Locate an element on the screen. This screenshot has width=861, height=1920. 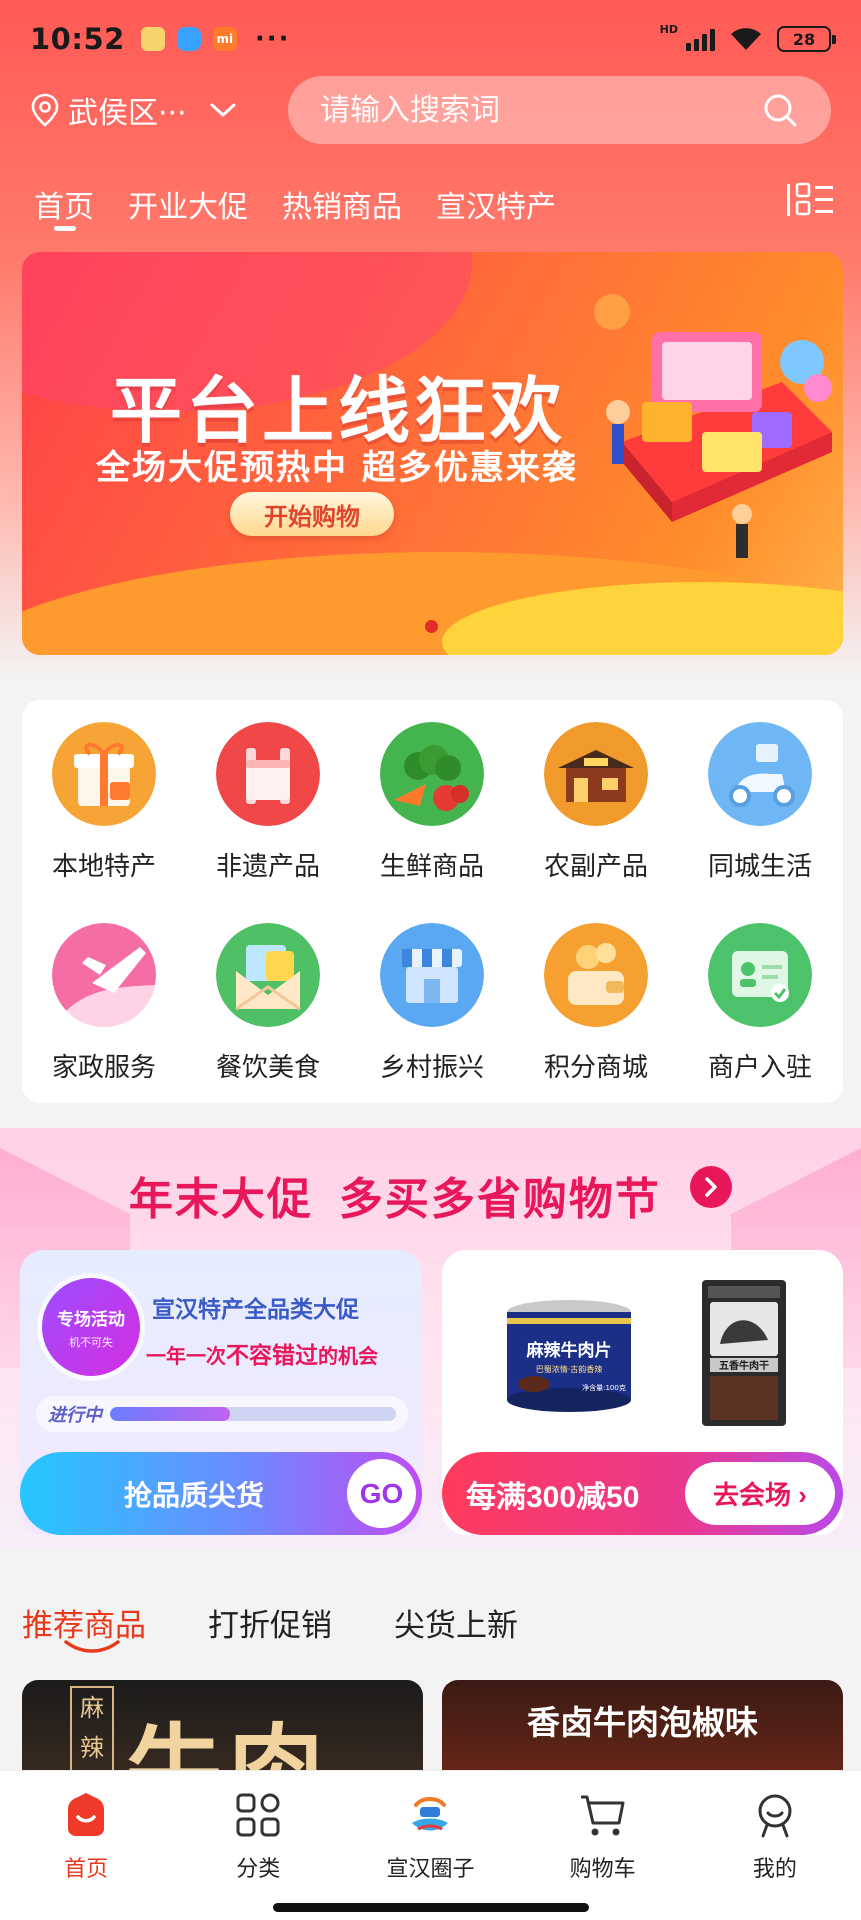
category-label: 商户入驻 is located at coordinates (759, 1068).